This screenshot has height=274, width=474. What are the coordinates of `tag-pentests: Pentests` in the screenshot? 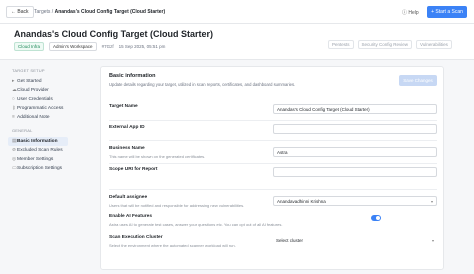 It's located at (341, 44).